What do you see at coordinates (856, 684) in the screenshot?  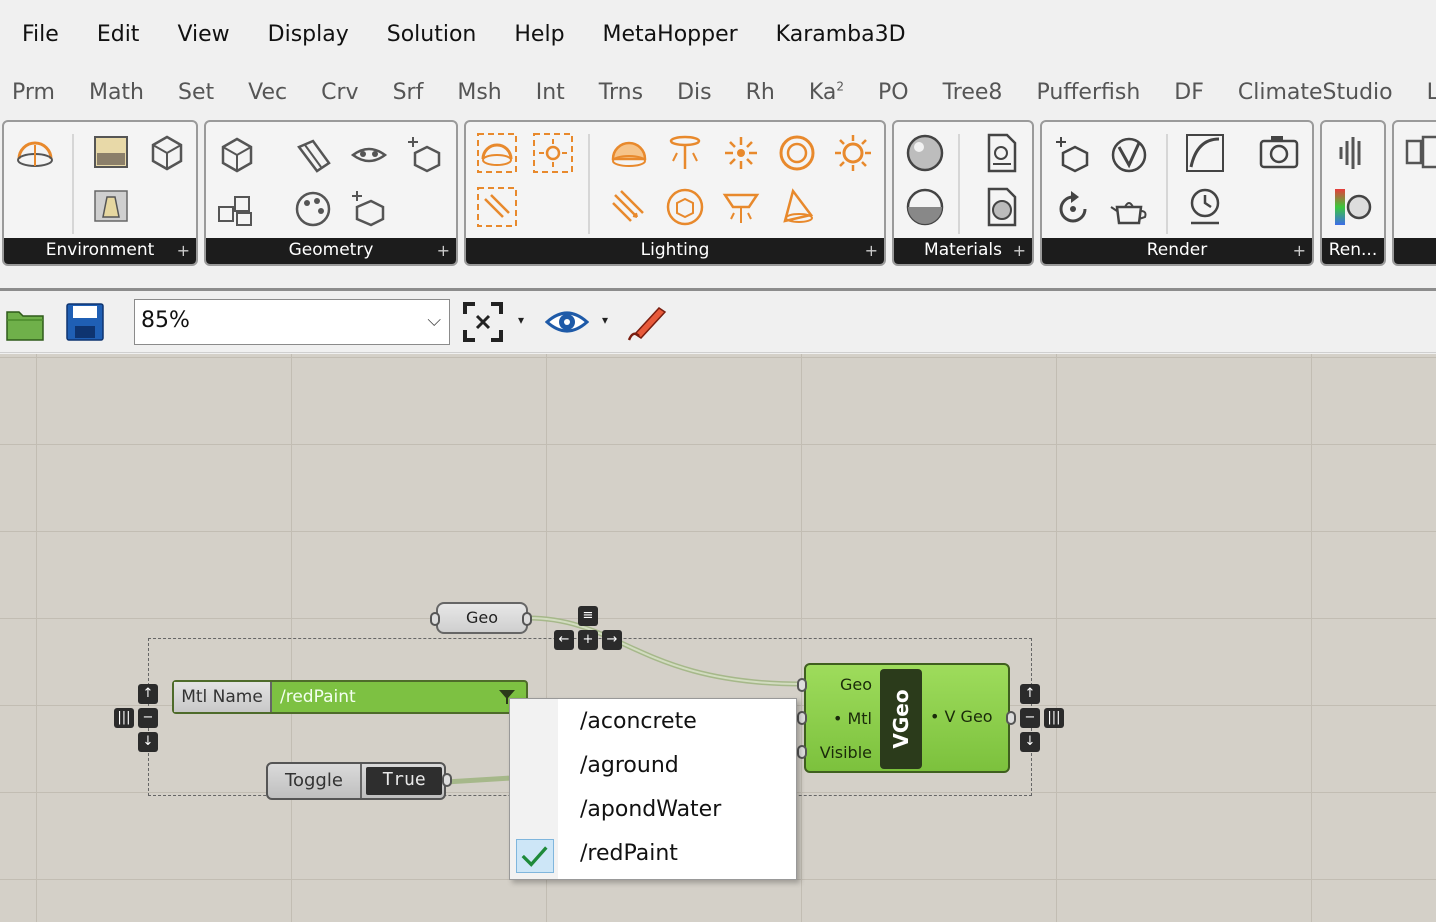 I see `vgeo-input-geo: Geo` at bounding box center [856, 684].